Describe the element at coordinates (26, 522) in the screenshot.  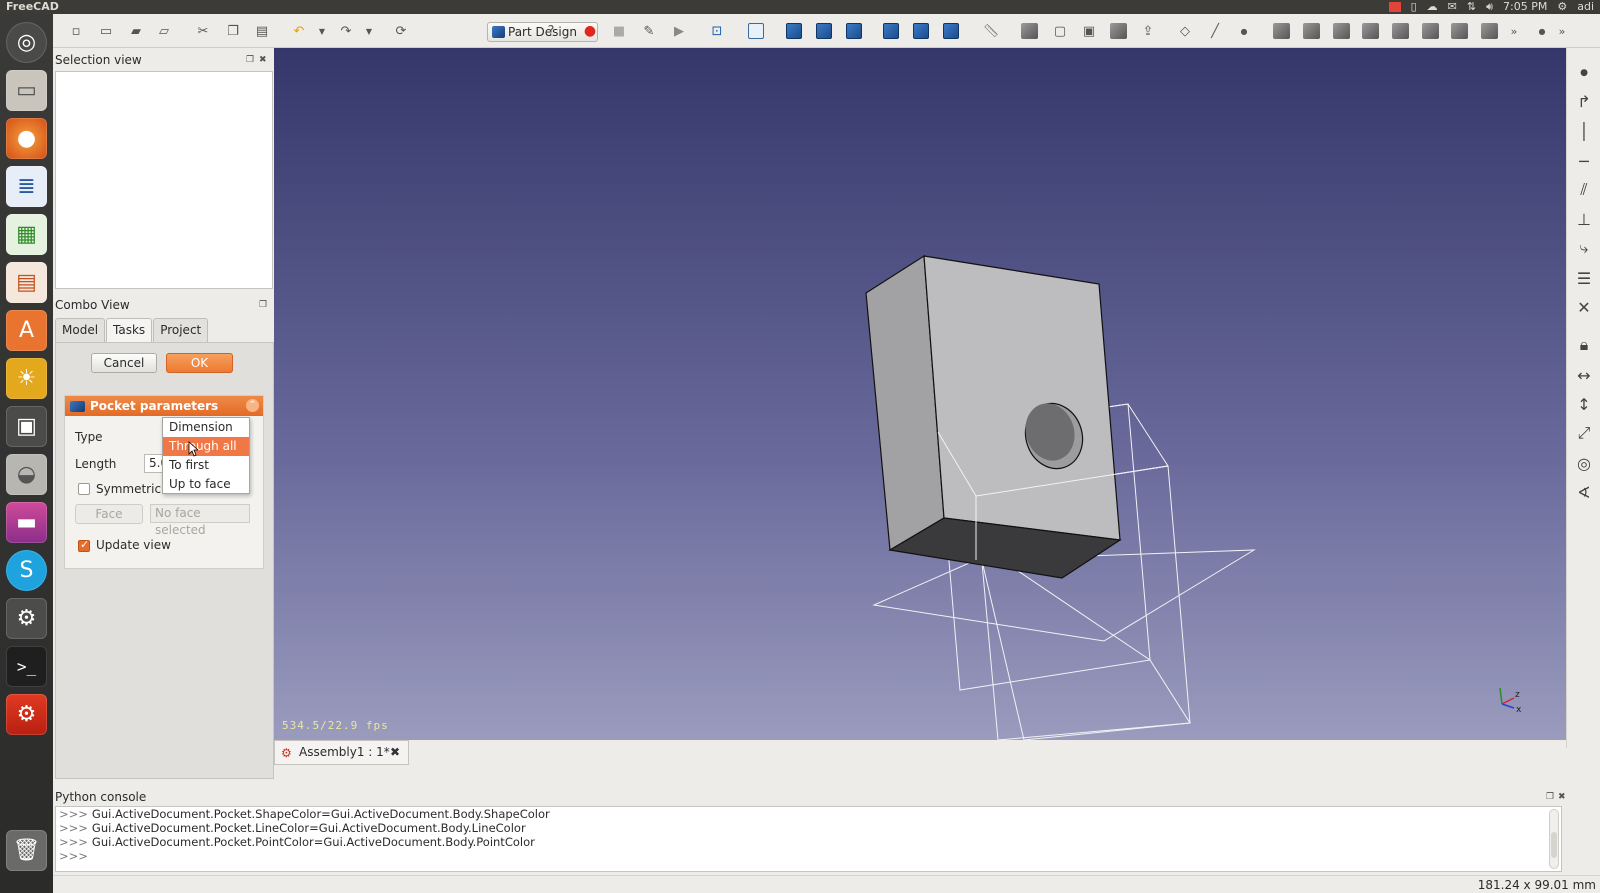
I see `media-icon: ▬` at that location.